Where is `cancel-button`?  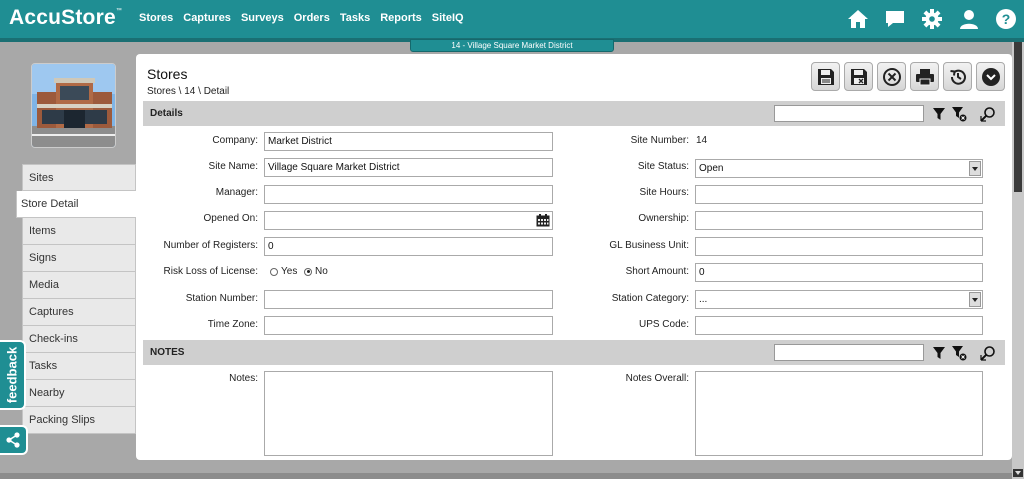
cancel-button is located at coordinates (891, 76).